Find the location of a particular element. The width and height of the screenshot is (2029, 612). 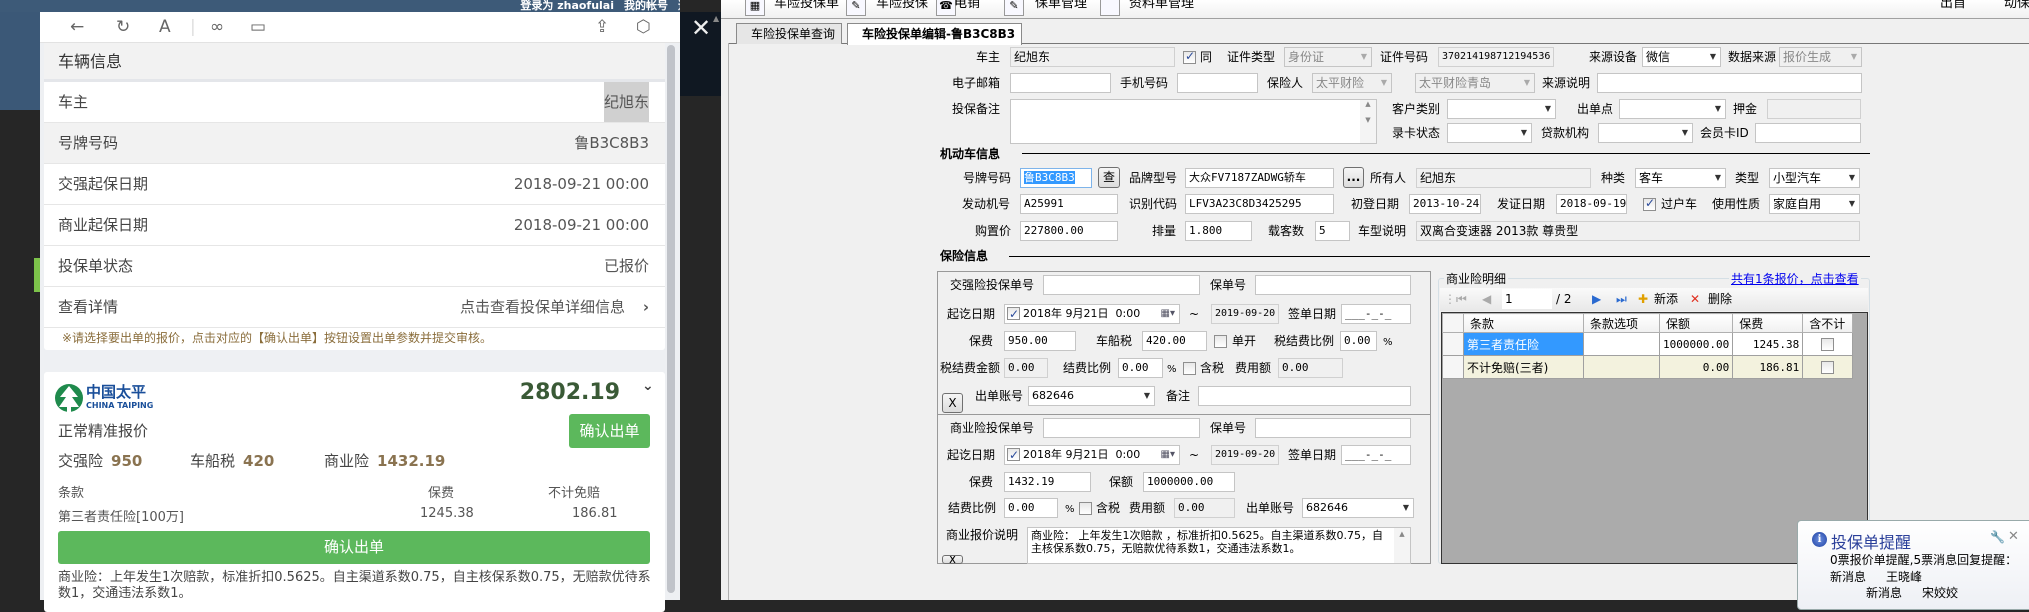

jq-note-input is located at coordinates (1304, 396).